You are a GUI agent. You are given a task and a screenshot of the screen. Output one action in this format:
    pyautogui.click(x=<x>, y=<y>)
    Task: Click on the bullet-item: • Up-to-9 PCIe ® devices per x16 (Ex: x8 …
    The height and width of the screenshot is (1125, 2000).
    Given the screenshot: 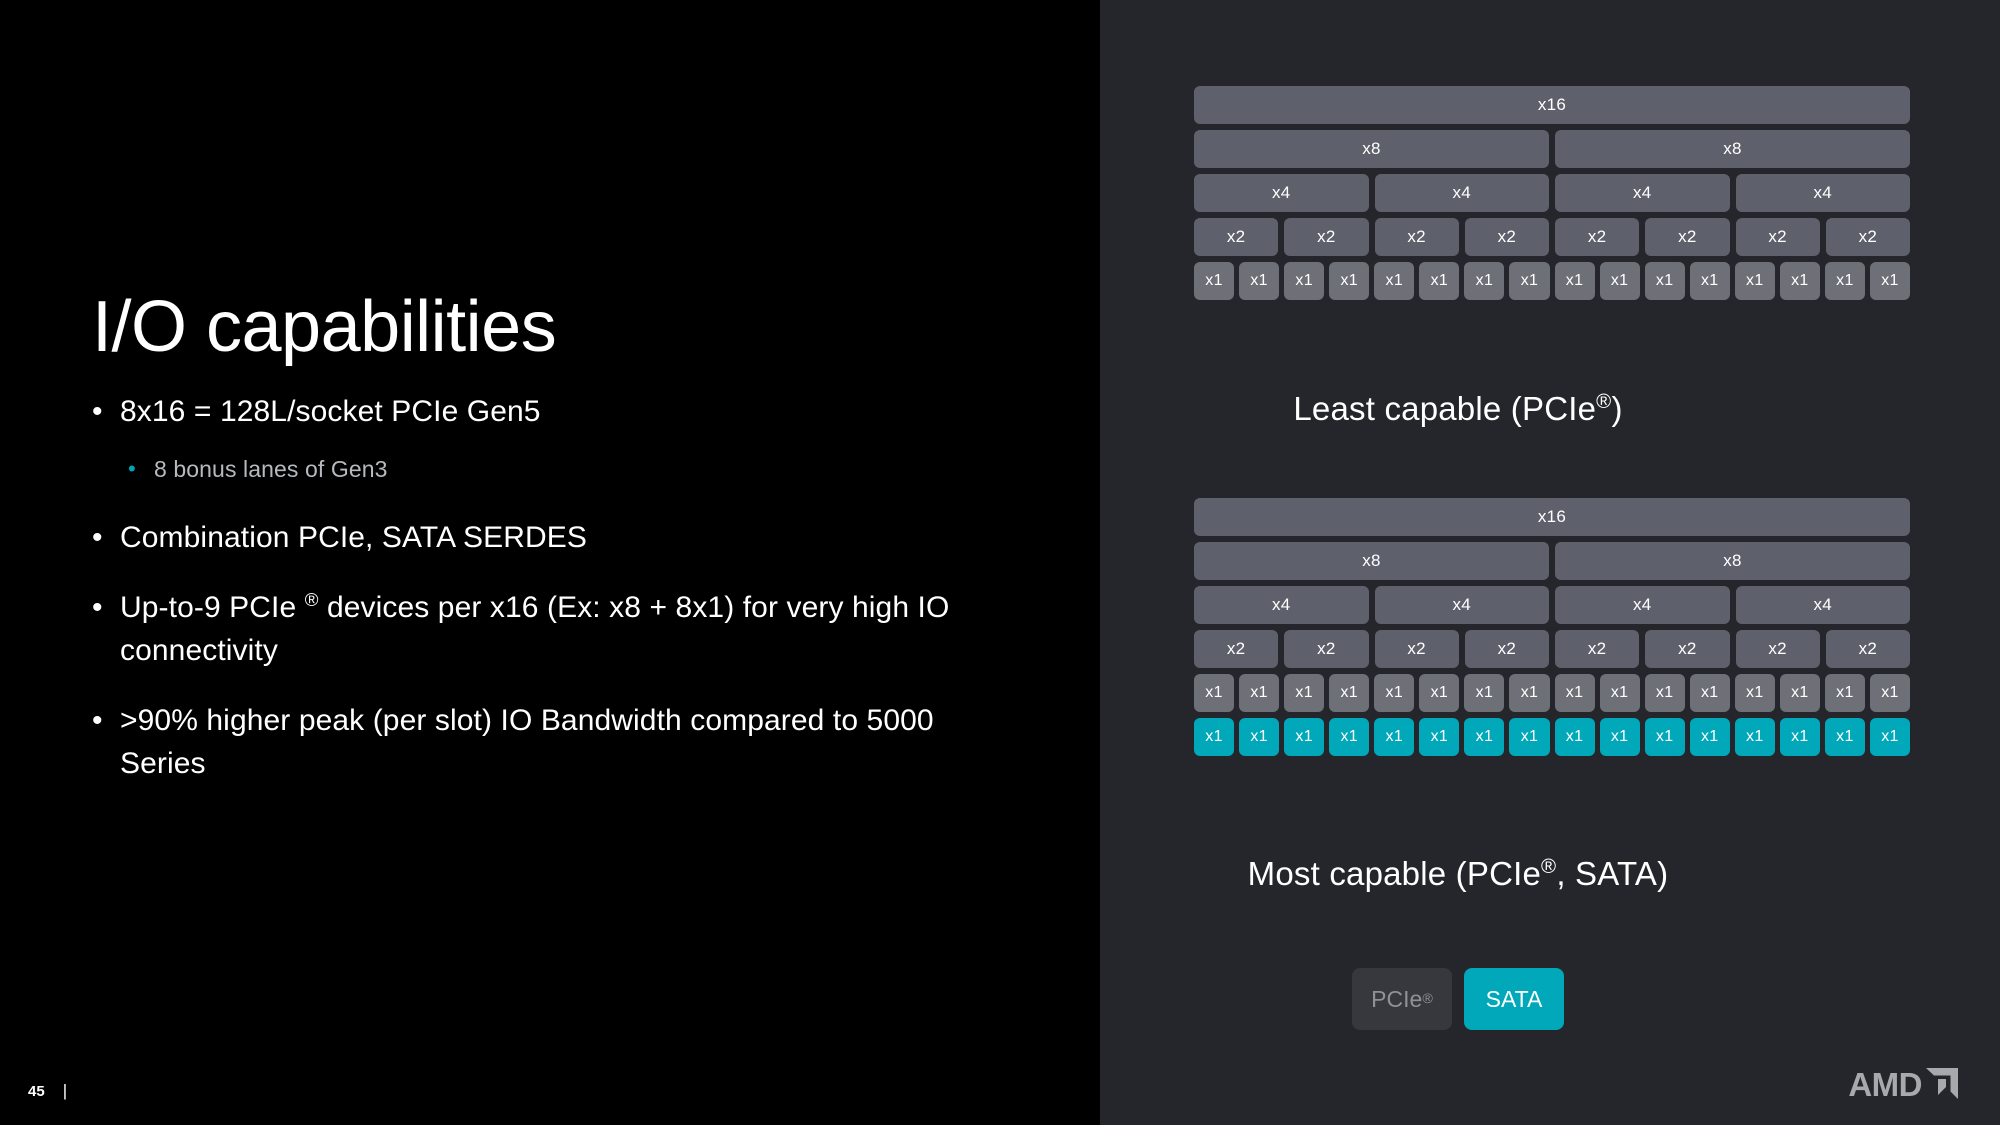 What is the action you would take?
    pyautogui.click(x=527, y=629)
    